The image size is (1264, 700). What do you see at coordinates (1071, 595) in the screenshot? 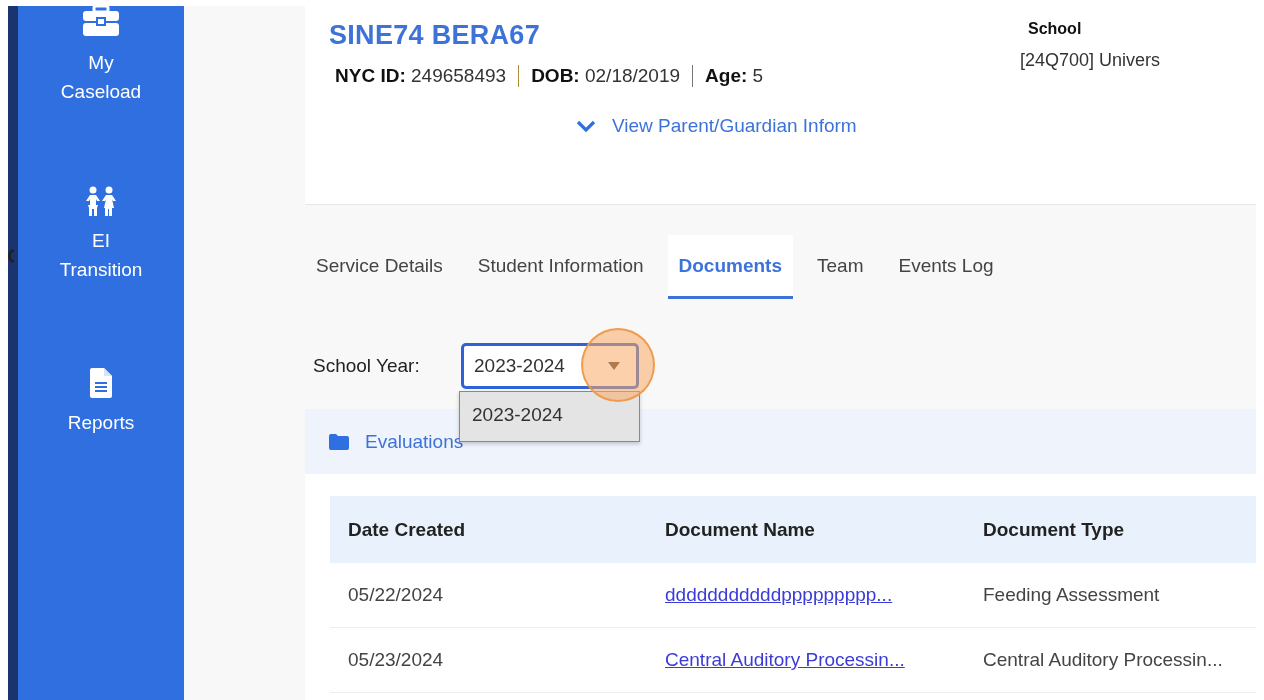
I see `table-cell-text: Feeding Assessment` at bounding box center [1071, 595].